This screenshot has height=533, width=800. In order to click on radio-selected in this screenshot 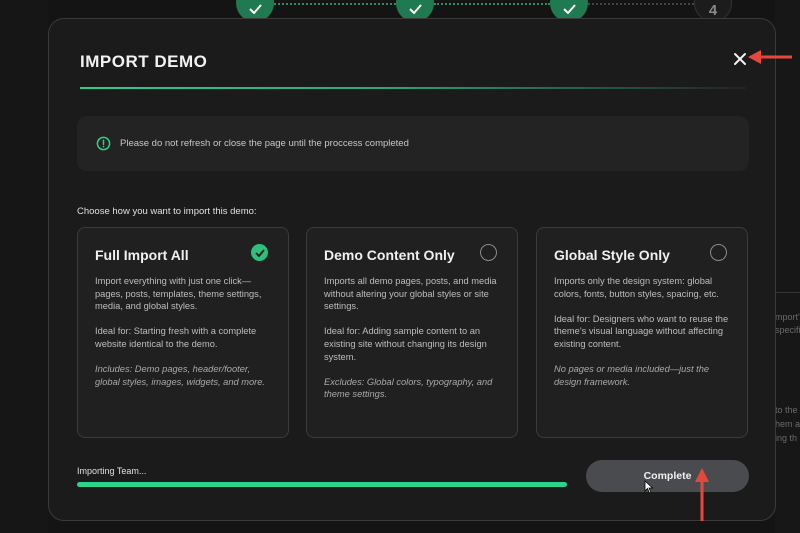, I will do `click(259, 252)`.